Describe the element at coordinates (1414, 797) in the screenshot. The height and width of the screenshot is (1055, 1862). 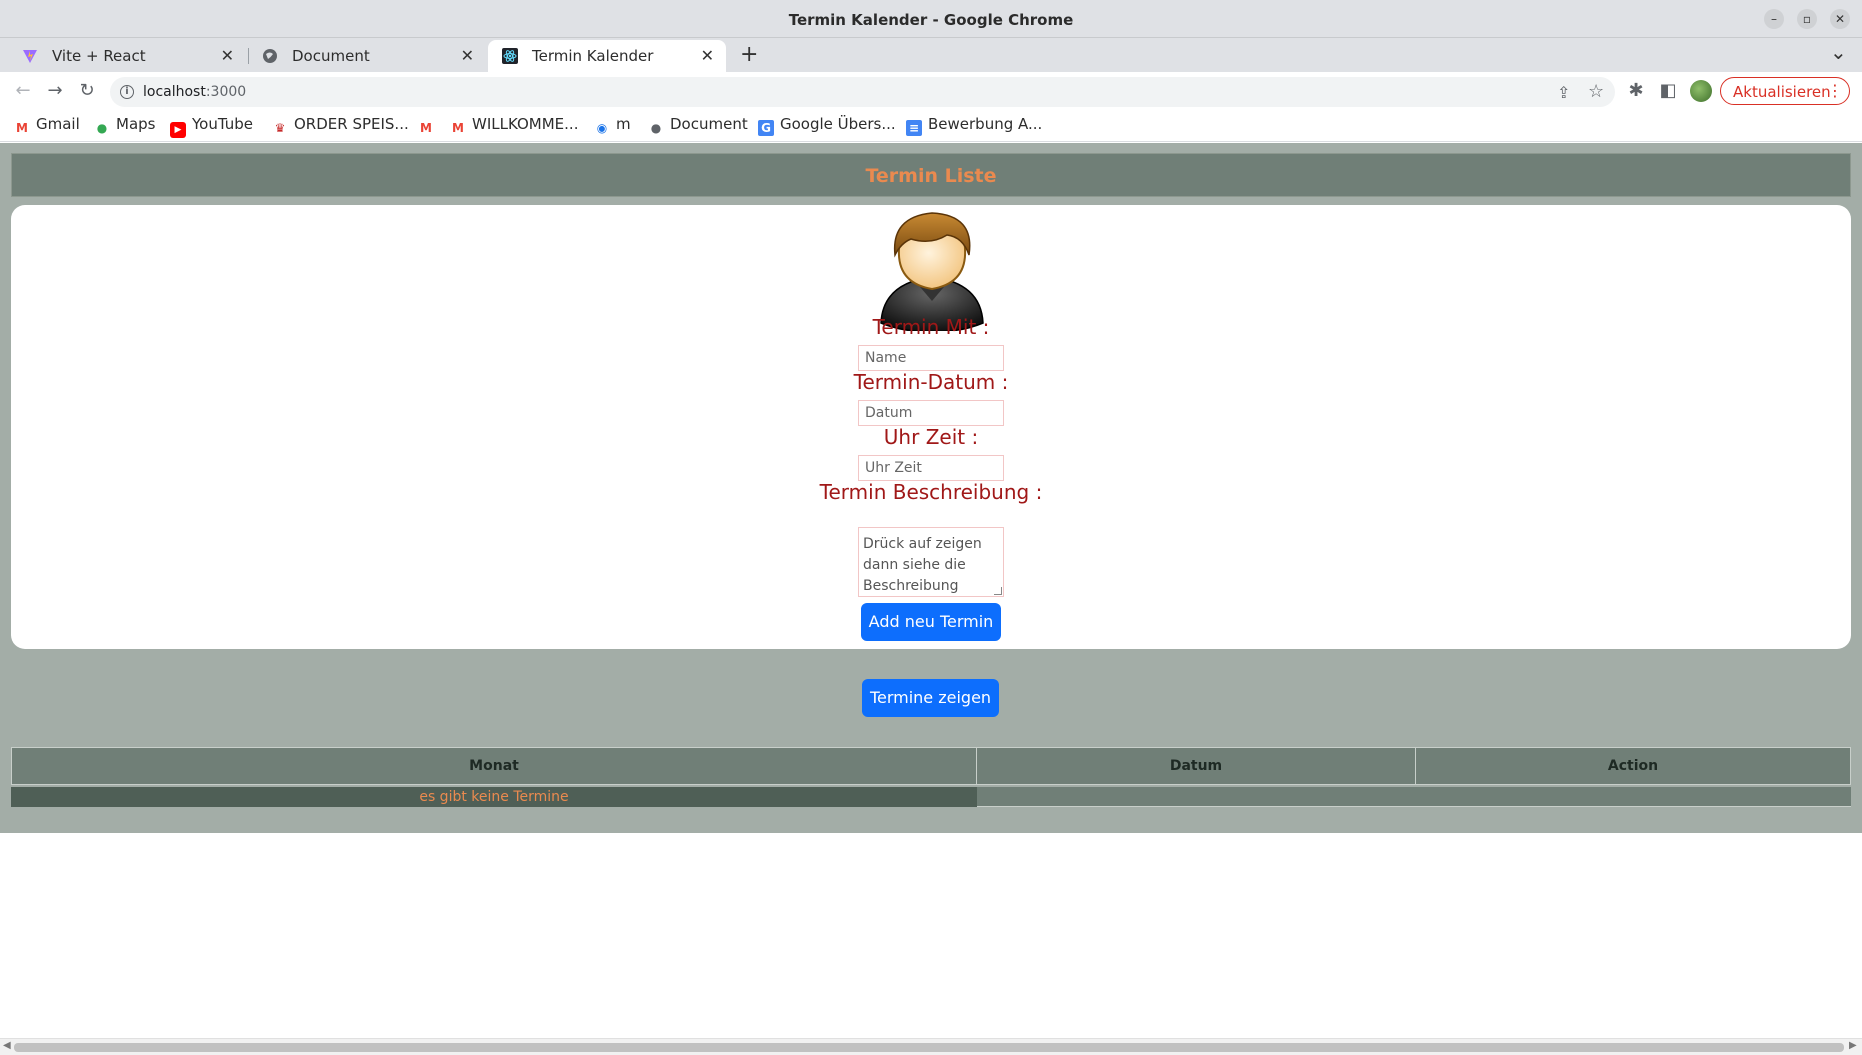
I see `table-row` at that location.